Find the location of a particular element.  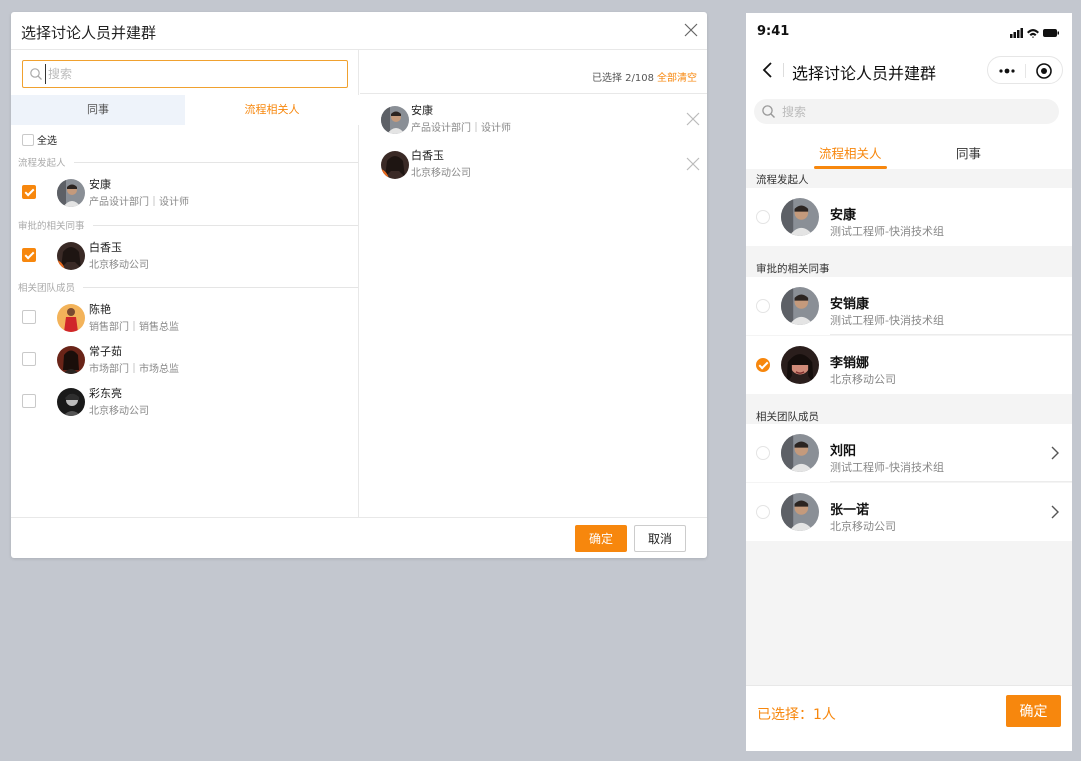

page-title: 选择讨论人员并建群 is located at coordinates (864, 73).